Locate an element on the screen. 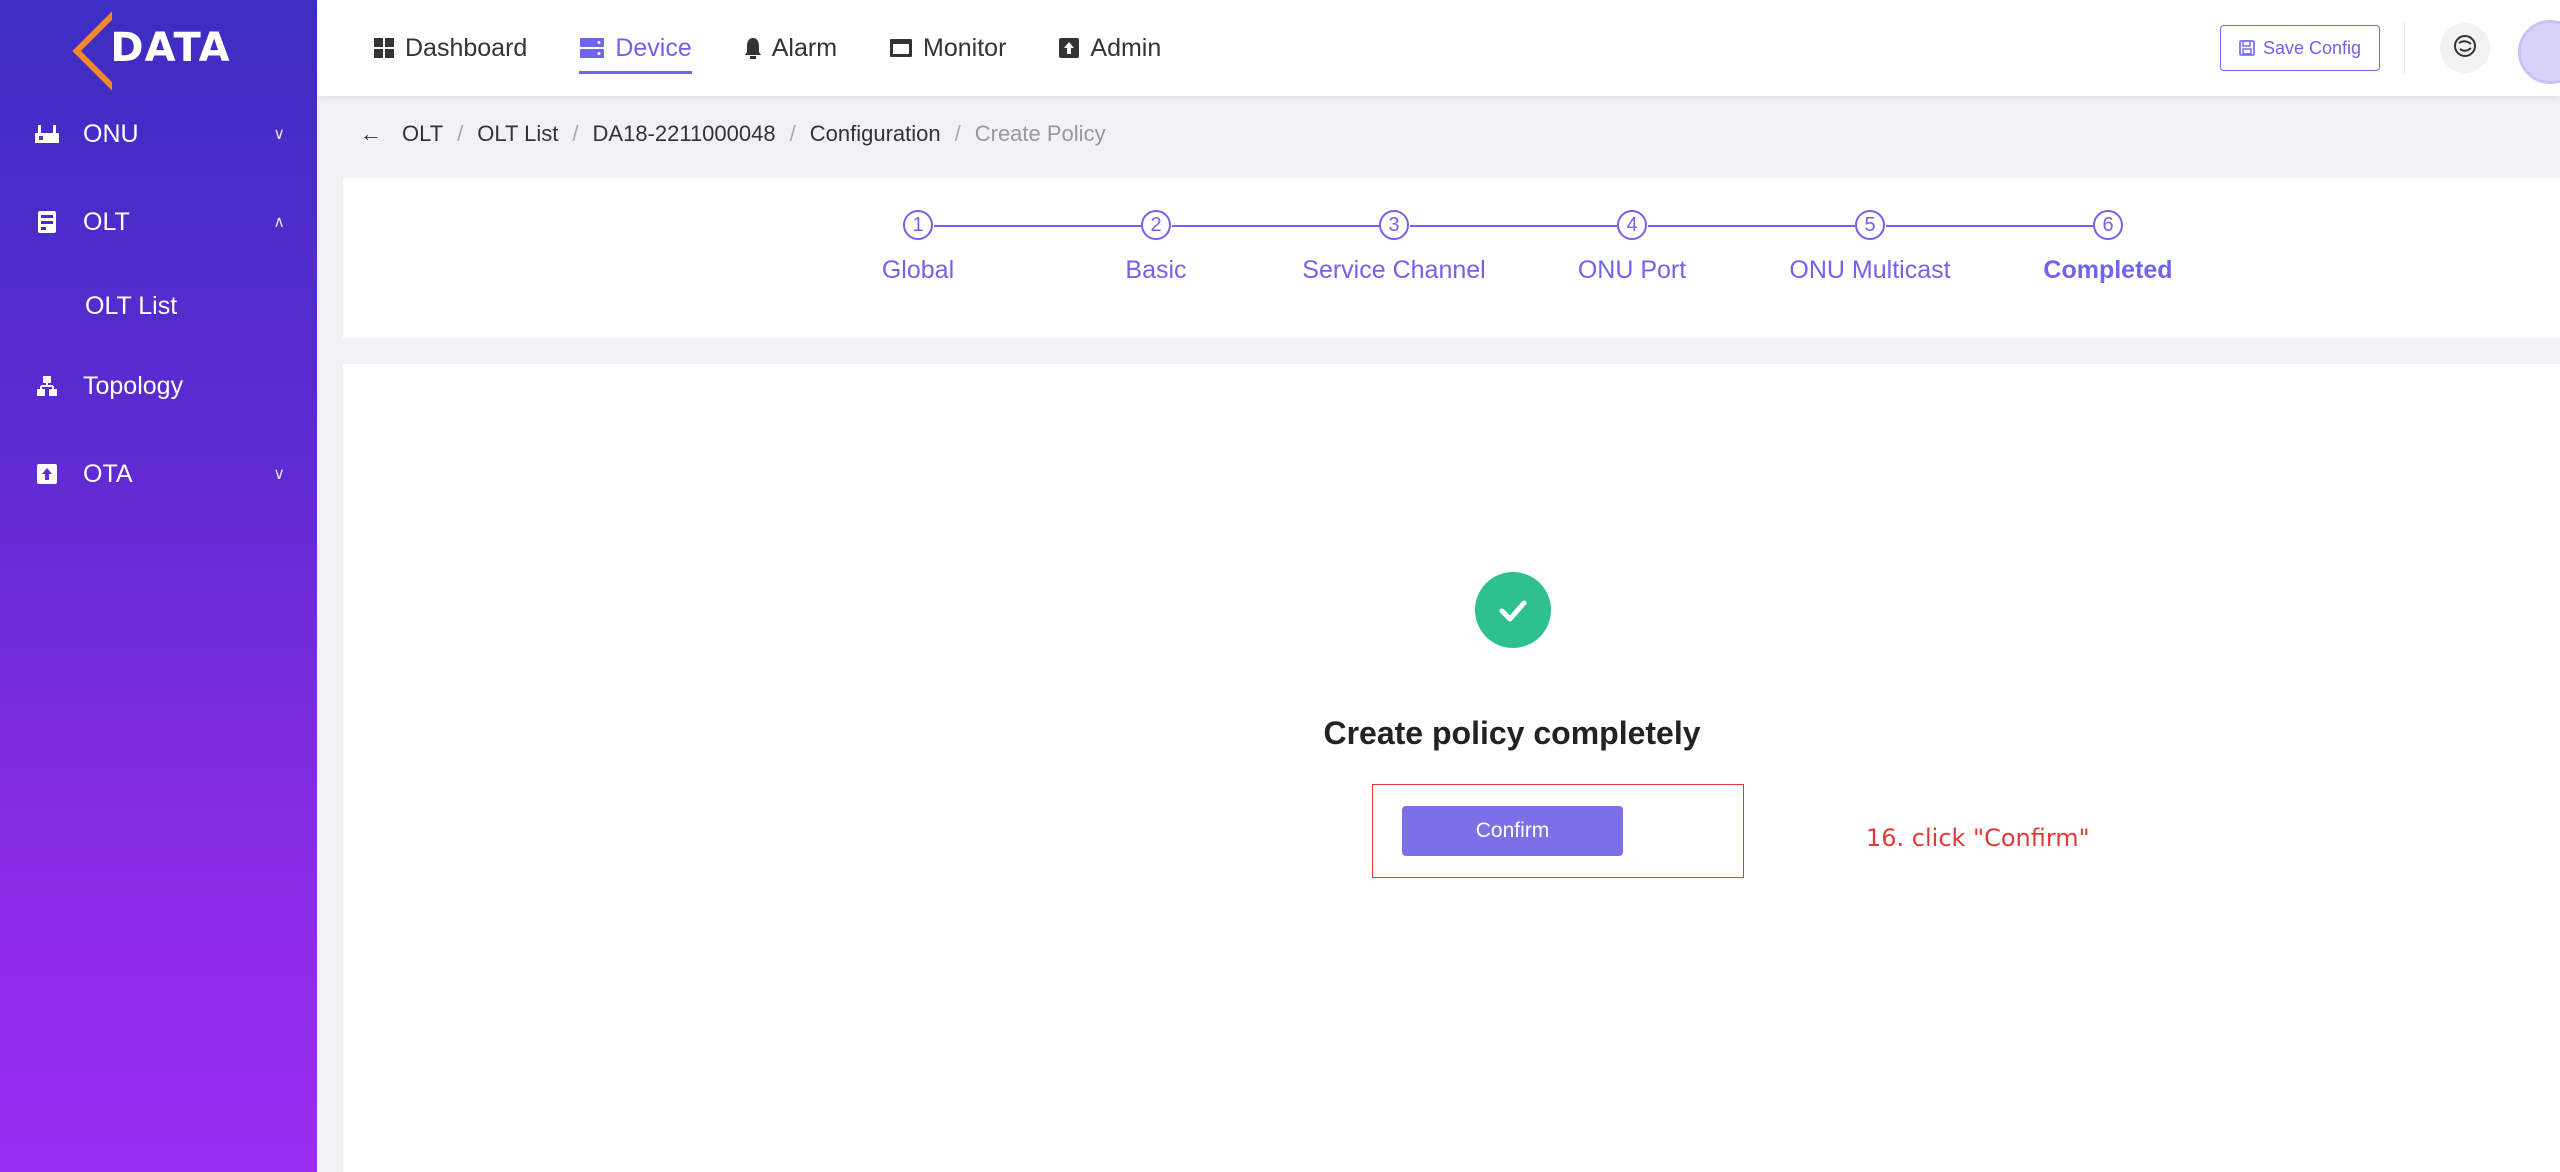 The height and width of the screenshot is (1172, 2560). tab-alarm: Alarm is located at coordinates (790, 48).